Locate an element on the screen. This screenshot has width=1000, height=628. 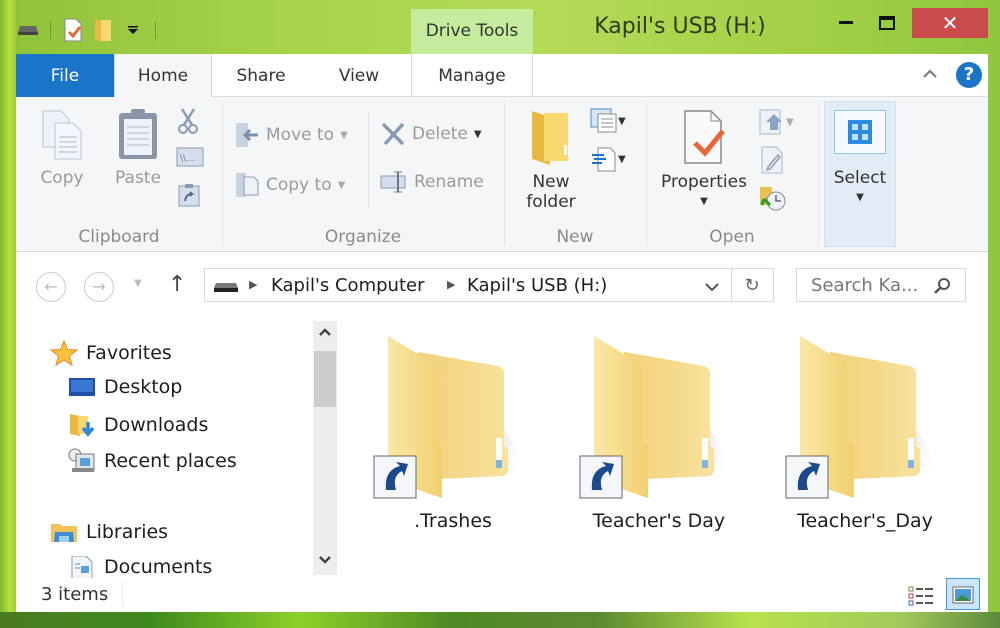
nav-favorites: Favorites is located at coordinates (111, 353).